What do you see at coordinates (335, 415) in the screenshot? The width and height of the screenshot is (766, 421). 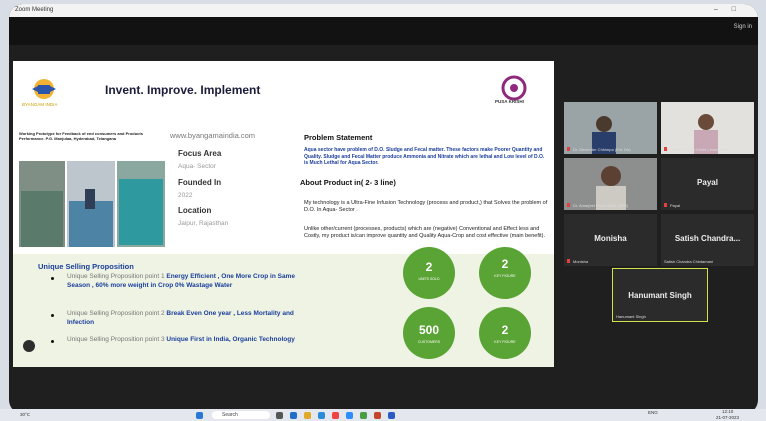 I see `chrome-icon` at bounding box center [335, 415].